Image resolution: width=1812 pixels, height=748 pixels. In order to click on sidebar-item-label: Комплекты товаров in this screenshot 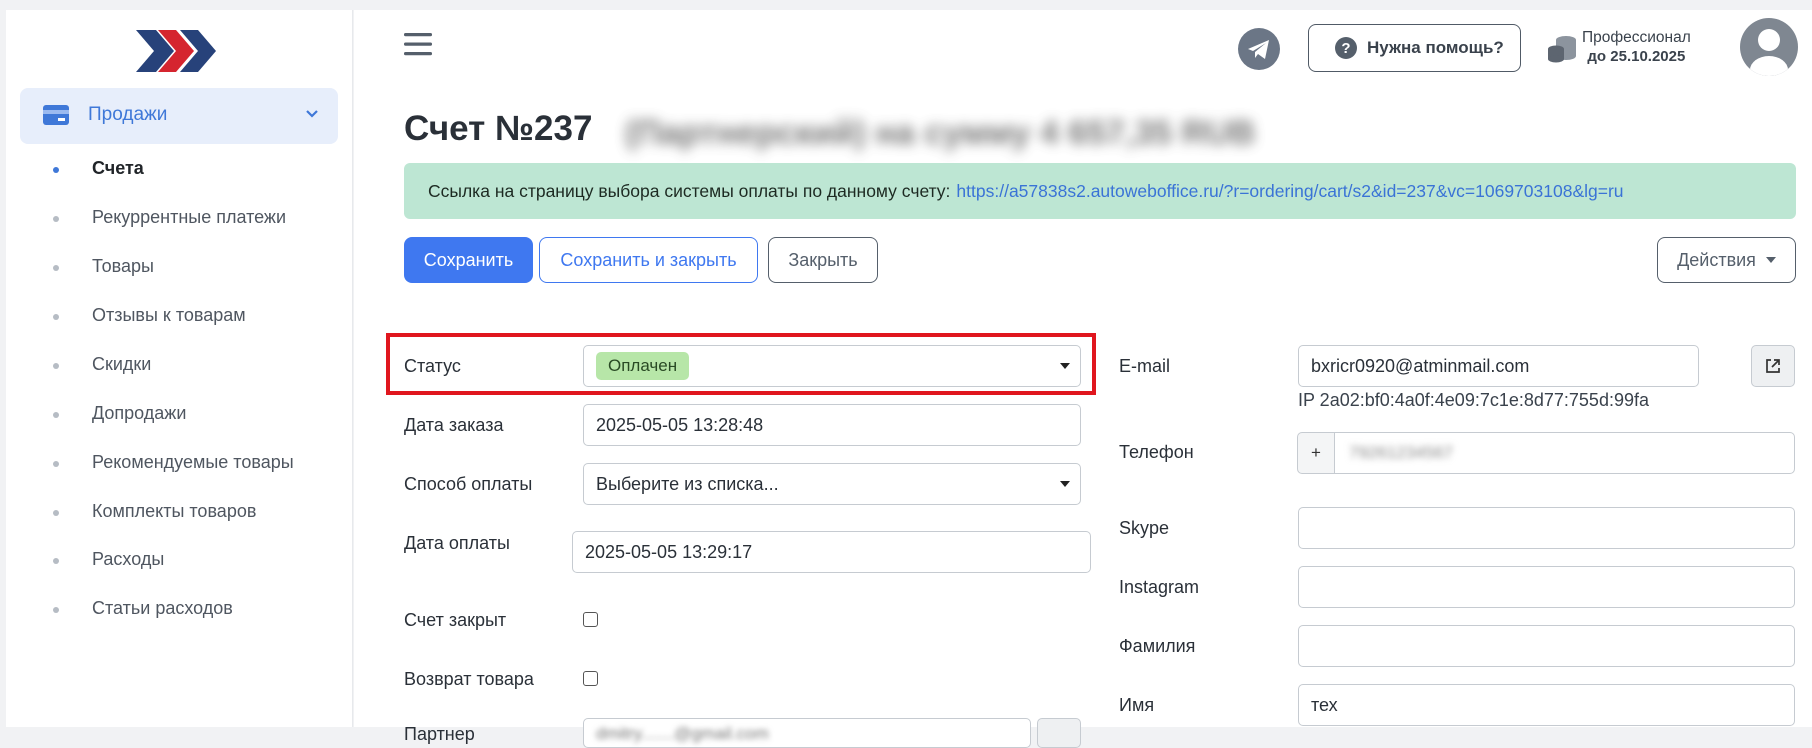, I will do `click(174, 511)`.